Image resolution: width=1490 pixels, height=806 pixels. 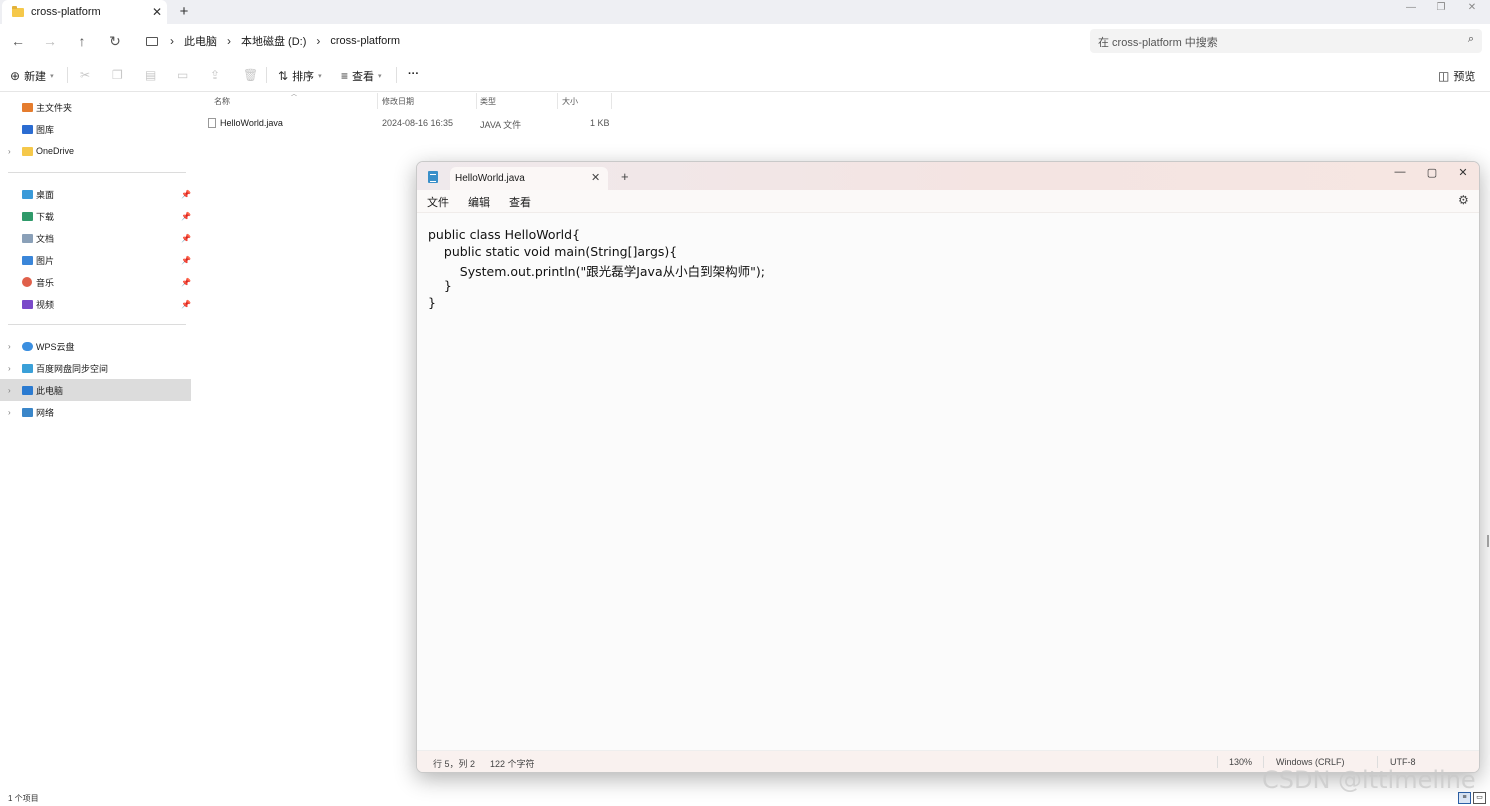 I want to click on delete-button: 🗑, so click(x=252, y=75).